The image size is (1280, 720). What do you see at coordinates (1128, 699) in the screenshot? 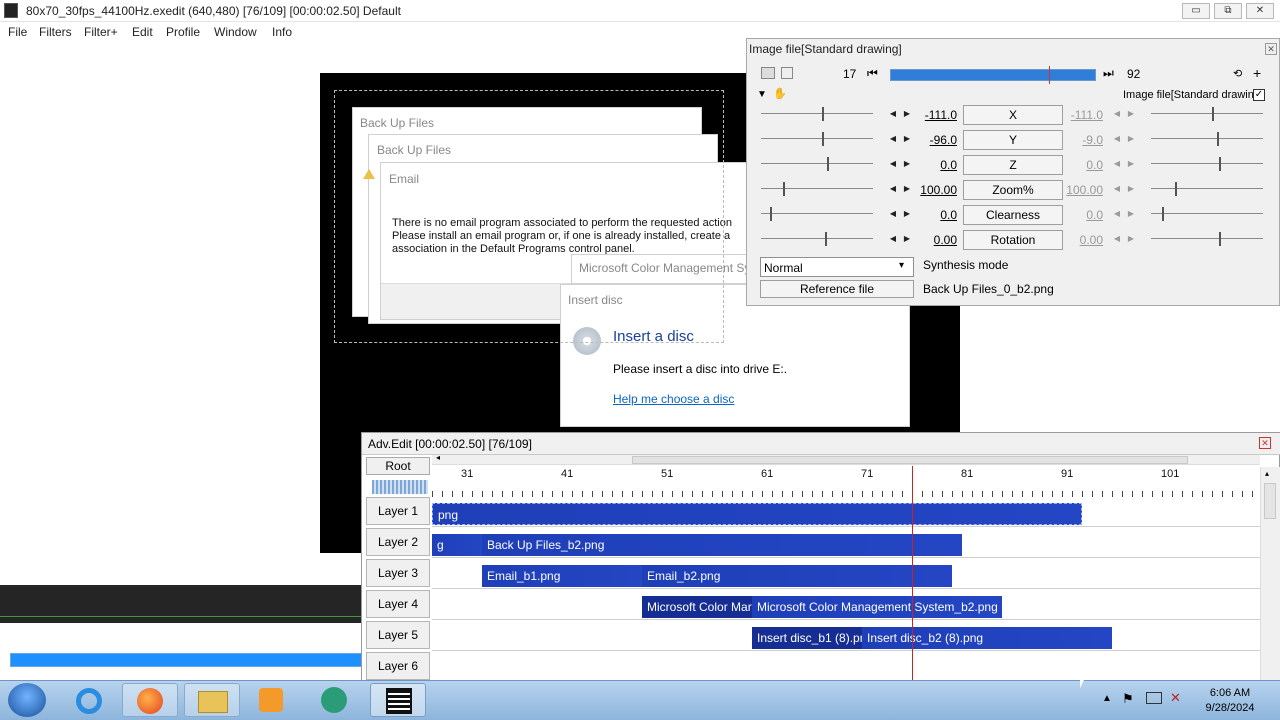
I see `action-center-flag-icon: ⚑` at bounding box center [1128, 699].